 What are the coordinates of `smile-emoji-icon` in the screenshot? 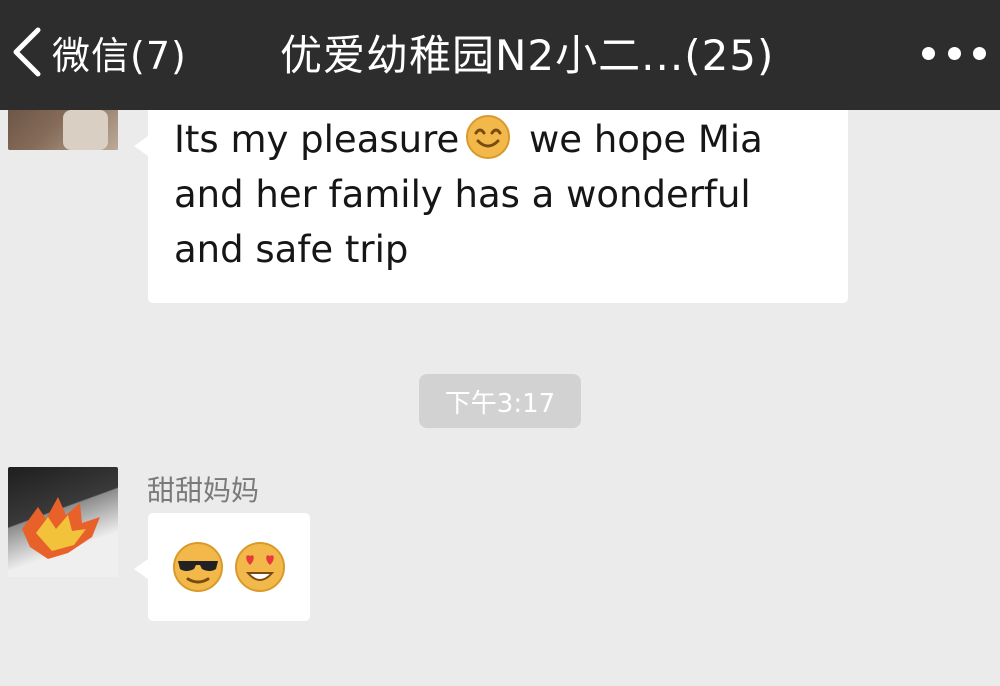 It's located at (488, 137).